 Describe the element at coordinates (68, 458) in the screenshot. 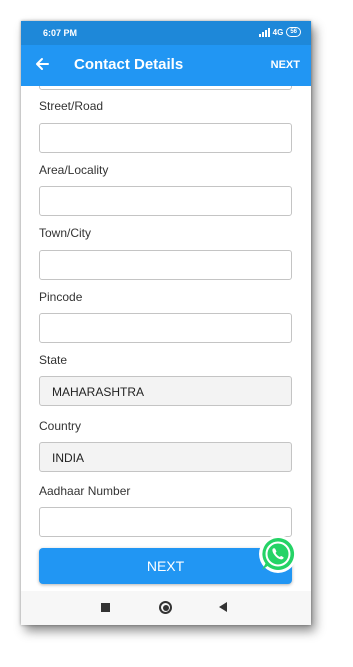

I see `country-value: INDIA` at that location.